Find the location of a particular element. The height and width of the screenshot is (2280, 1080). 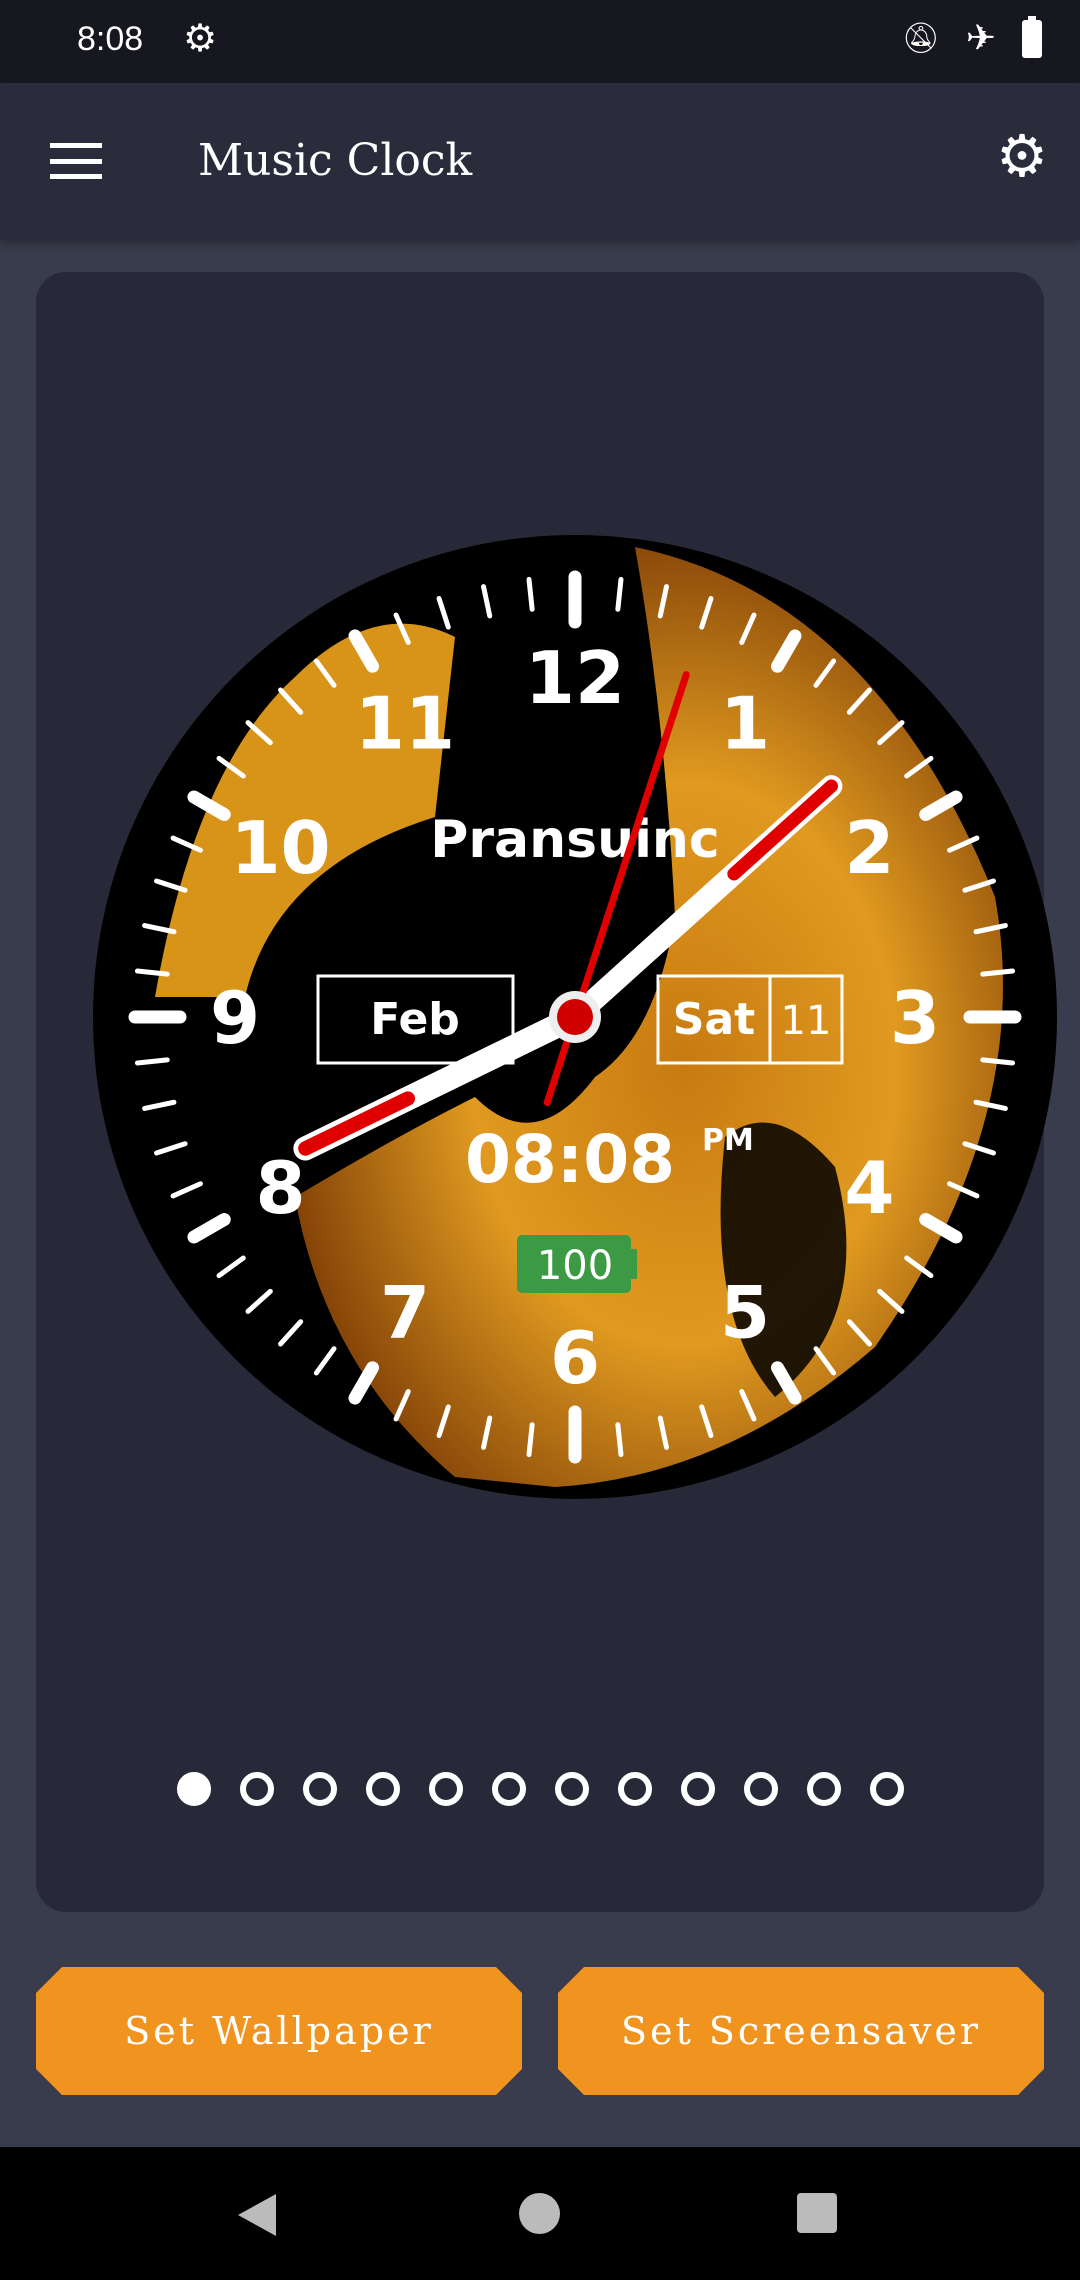

hour-number: 10 is located at coordinates (280, 848).